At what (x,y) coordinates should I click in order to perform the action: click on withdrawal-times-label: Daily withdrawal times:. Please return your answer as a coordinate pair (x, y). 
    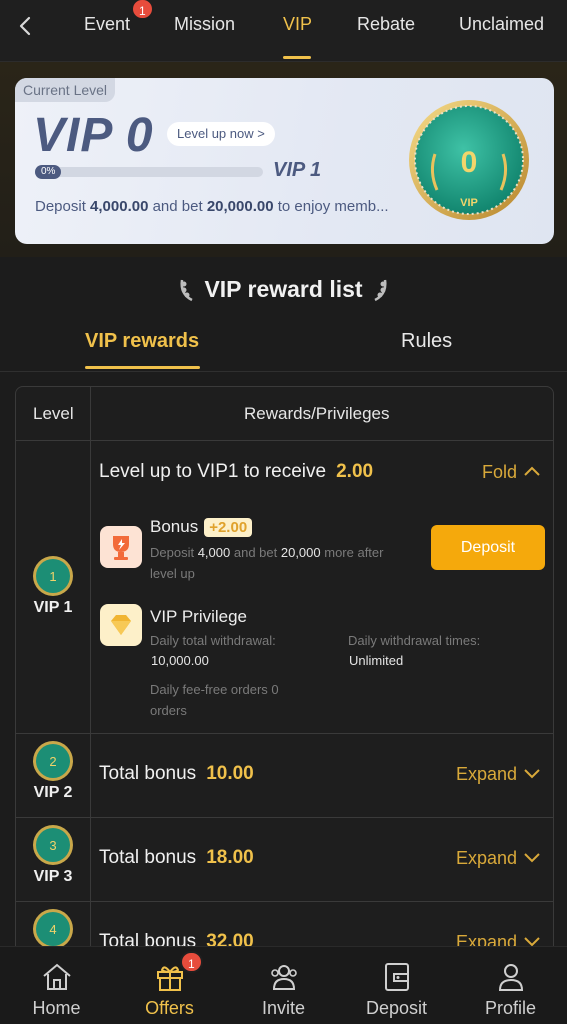
    Looking at the image, I should click on (414, 640).